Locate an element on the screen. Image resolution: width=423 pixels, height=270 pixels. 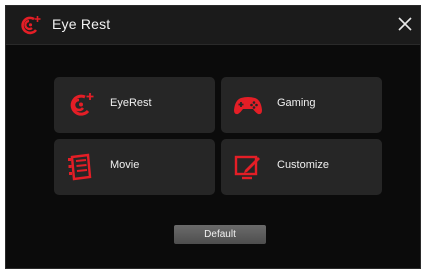
gaming-mode-button: Gaming is located at coordinates (301, 105).